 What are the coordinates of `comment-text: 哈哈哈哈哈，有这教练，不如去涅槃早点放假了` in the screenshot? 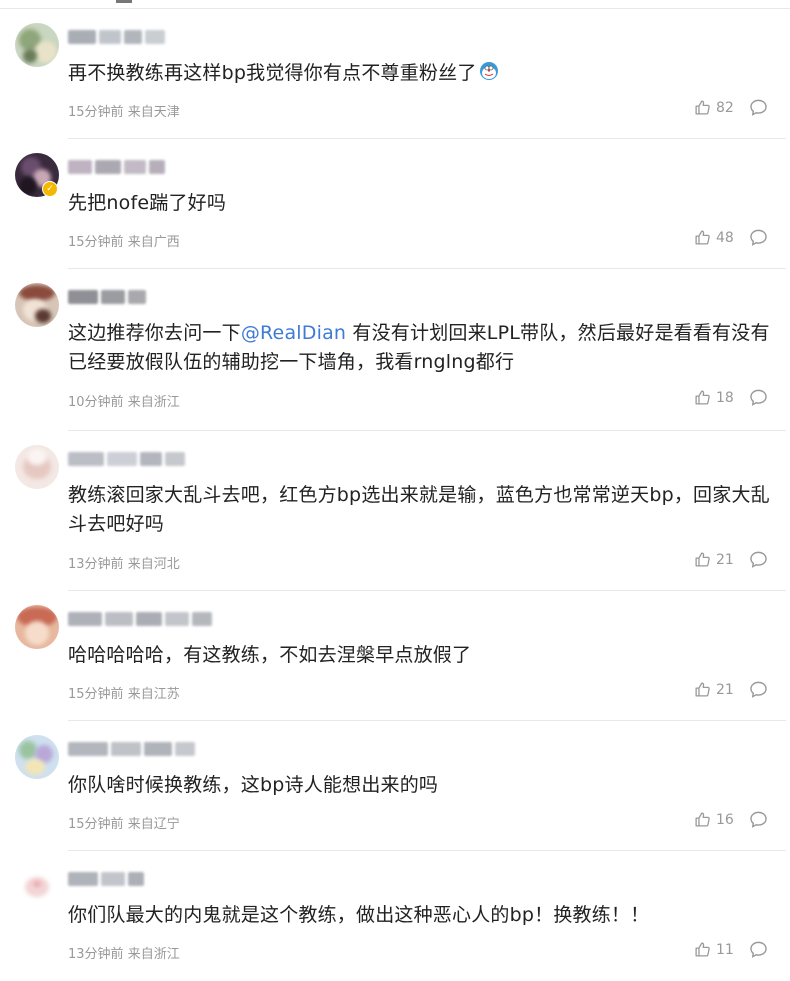 It's located at (424, 655).